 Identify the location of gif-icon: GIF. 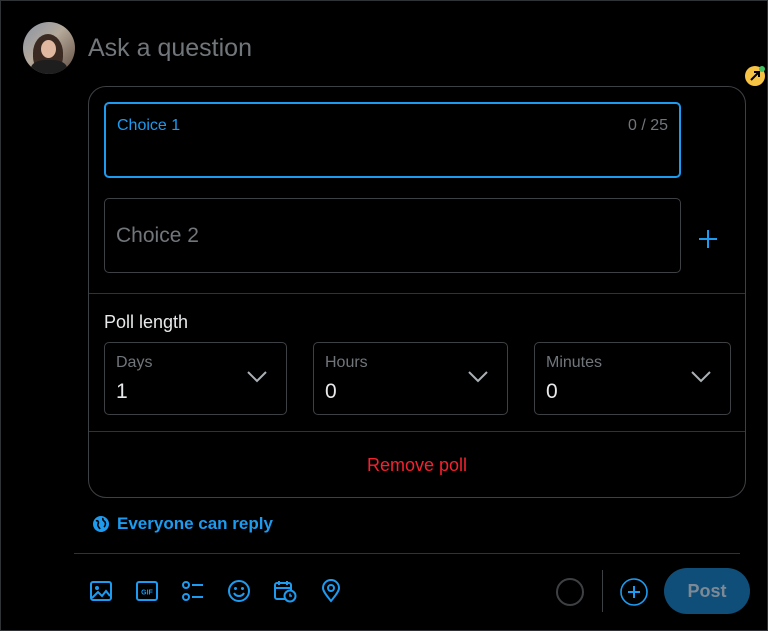
(147, 591).